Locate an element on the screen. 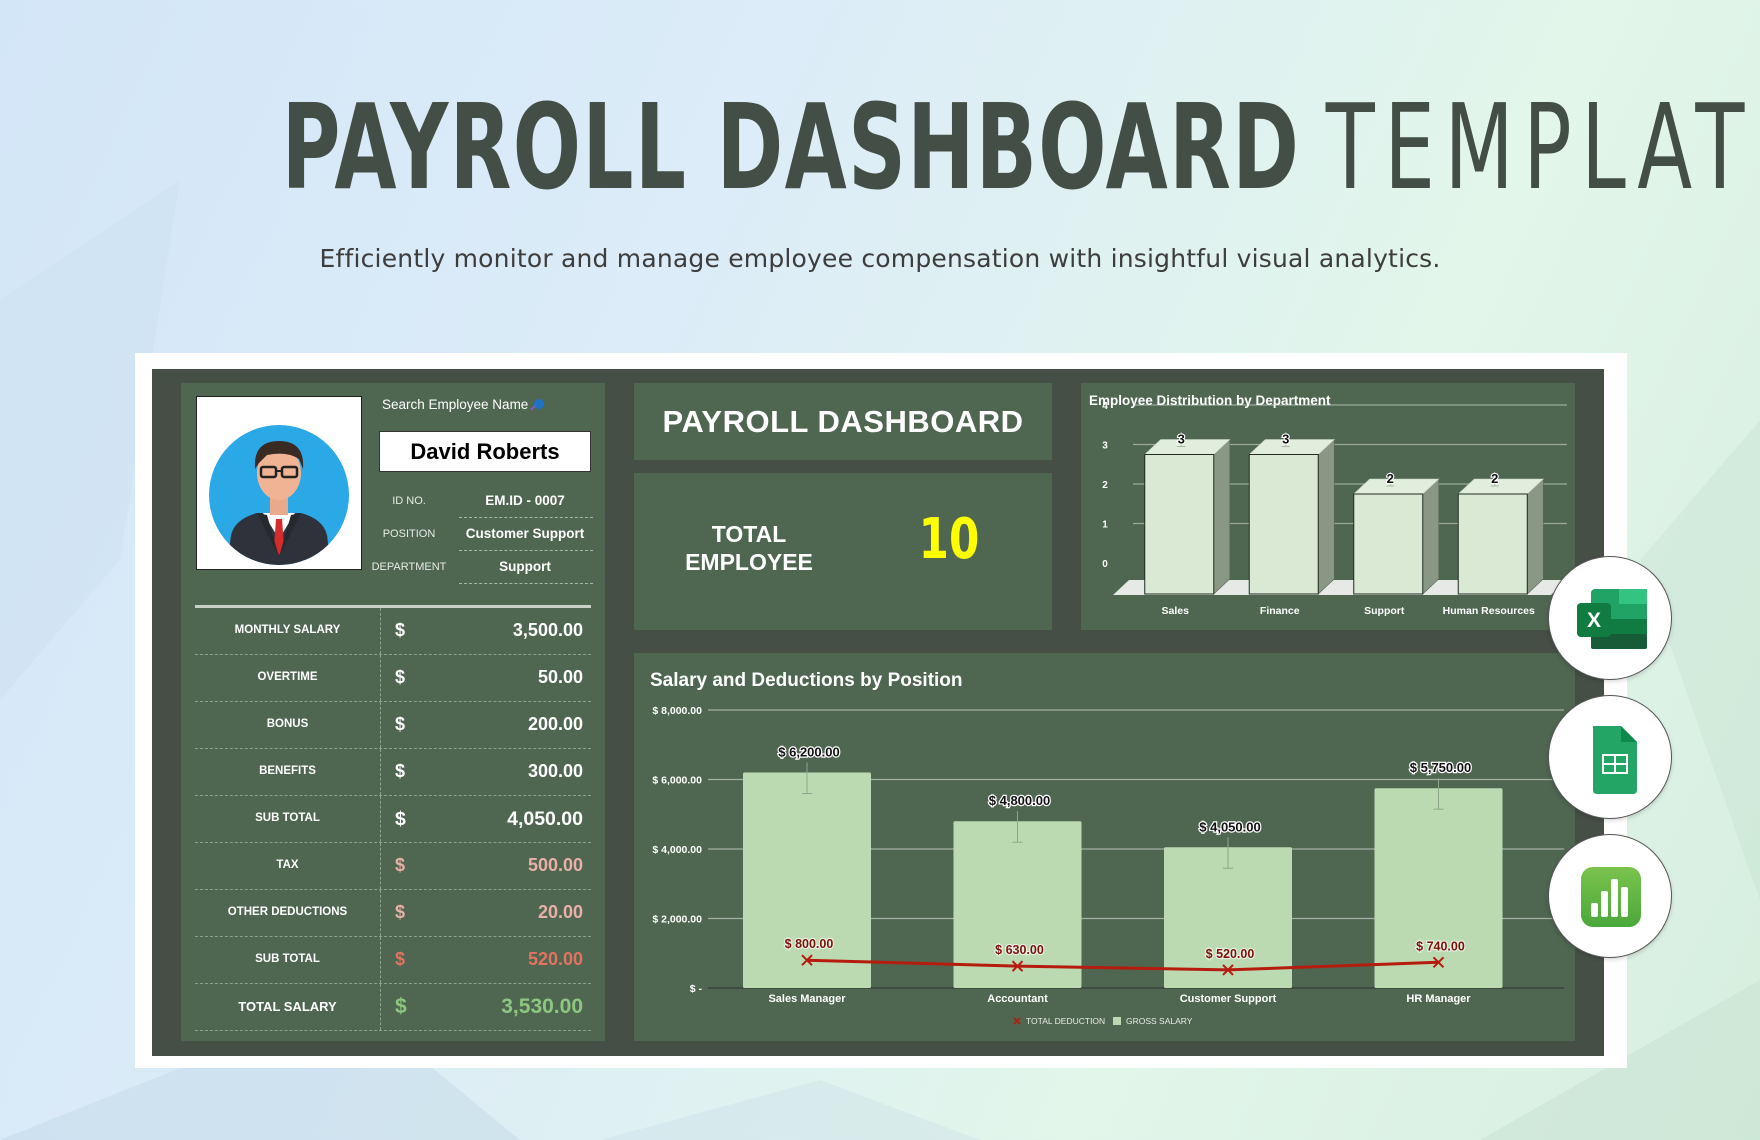 This screenshot has width=1760, height=1140. google-sheets-app-button is located at coordinates (1610, 757).